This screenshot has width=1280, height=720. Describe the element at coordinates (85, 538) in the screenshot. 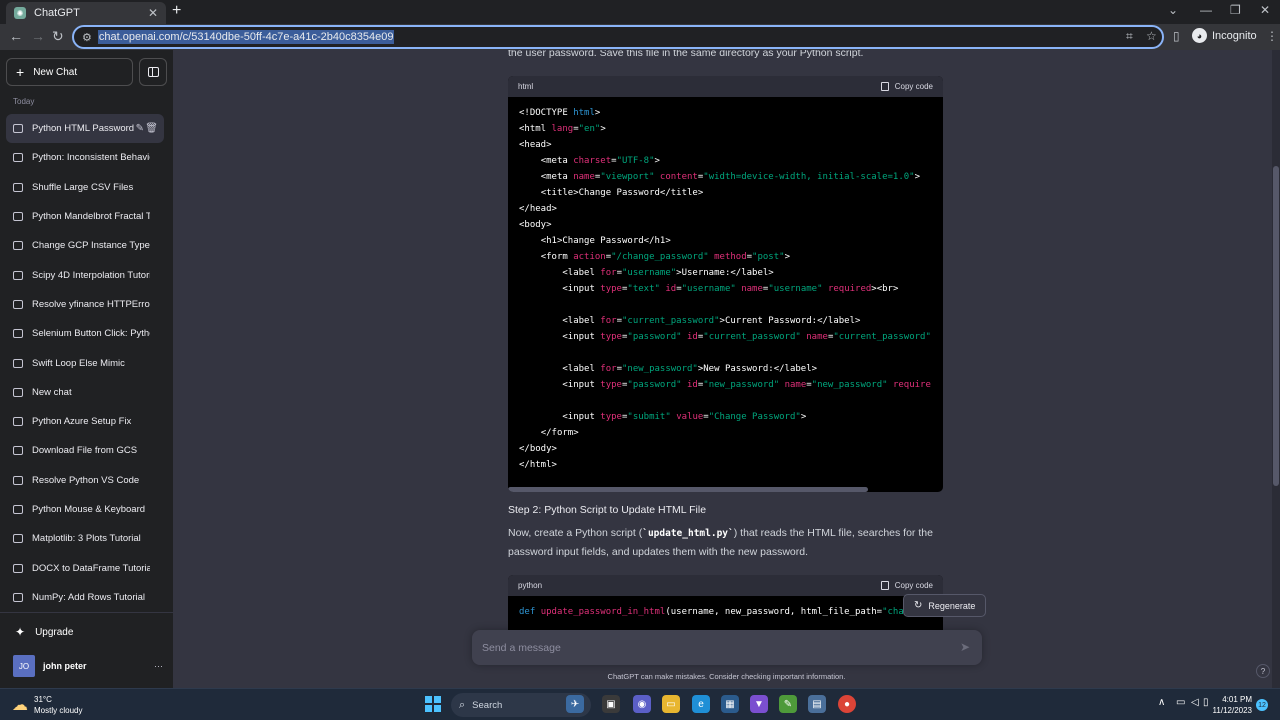

I see `sidebar-chat-item: Matplotlib: 3 Plots Tutorial` at that location.